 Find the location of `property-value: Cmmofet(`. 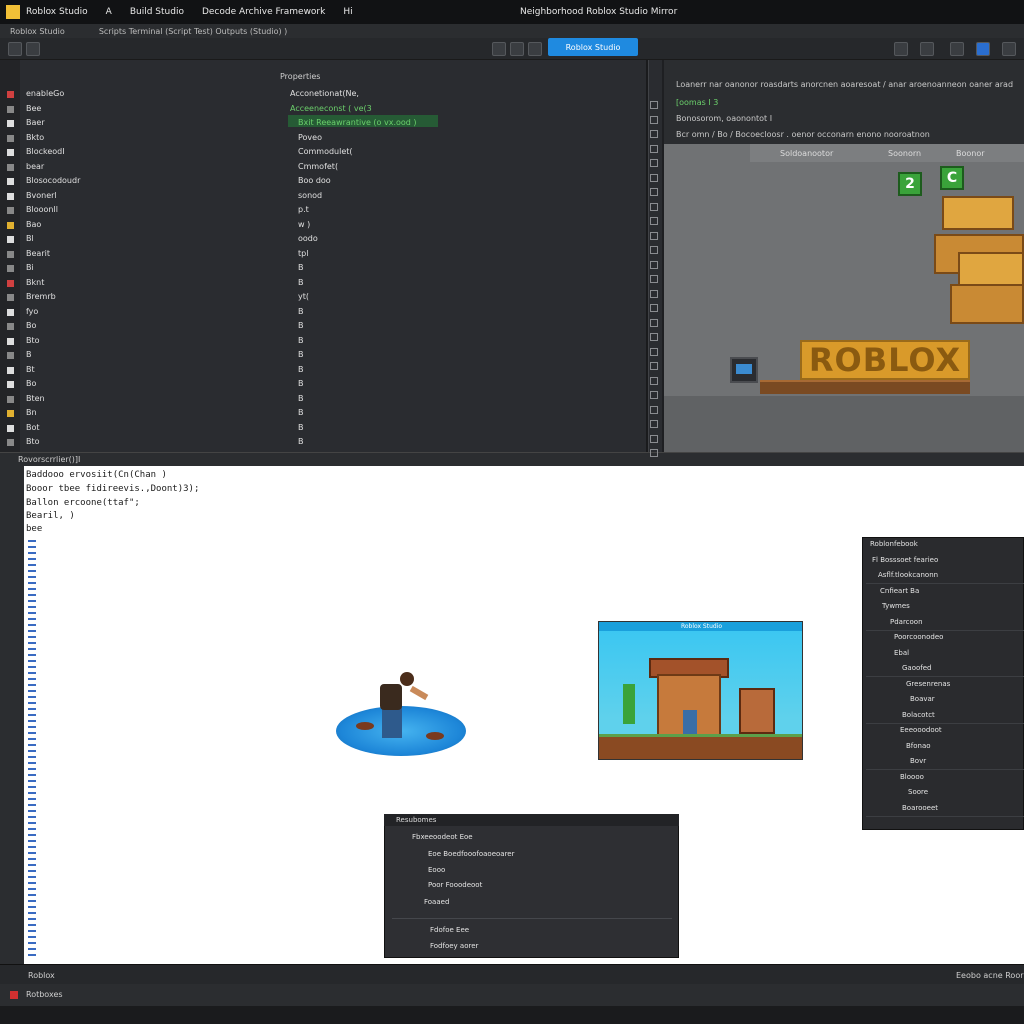

property-value: Cmmofet( is located at coordinates (318, 166).